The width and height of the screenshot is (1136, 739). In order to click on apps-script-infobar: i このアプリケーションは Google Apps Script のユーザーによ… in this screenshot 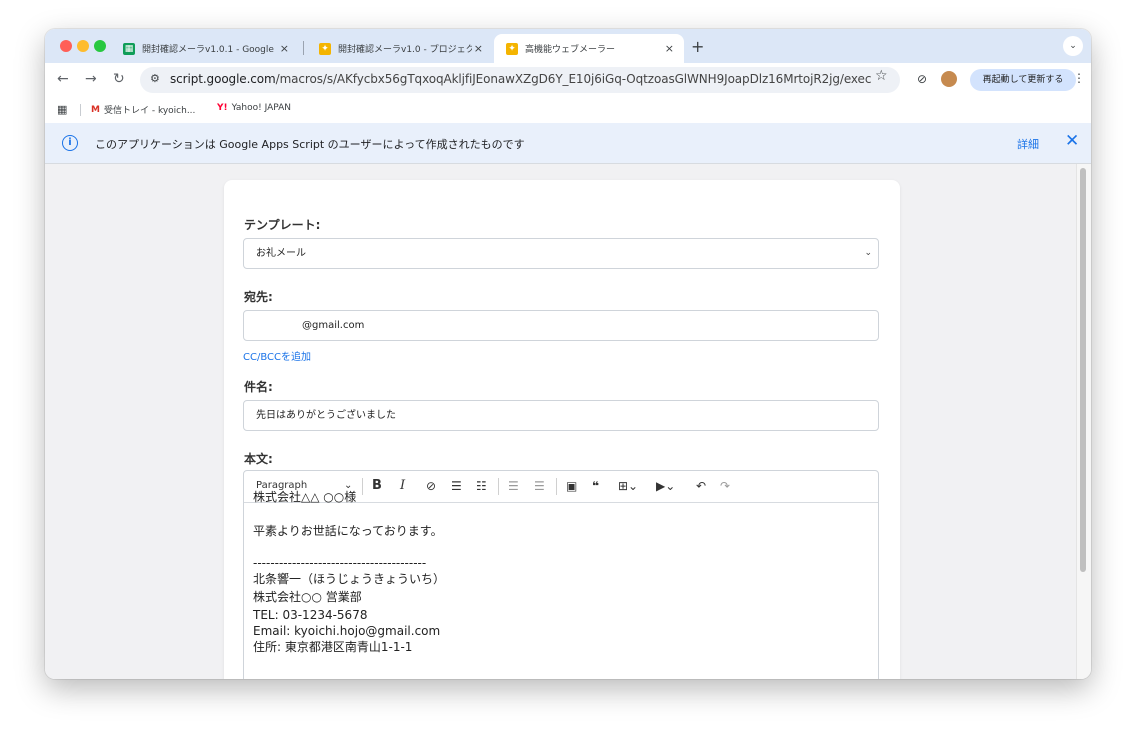, I will do `click(568, 143)`.